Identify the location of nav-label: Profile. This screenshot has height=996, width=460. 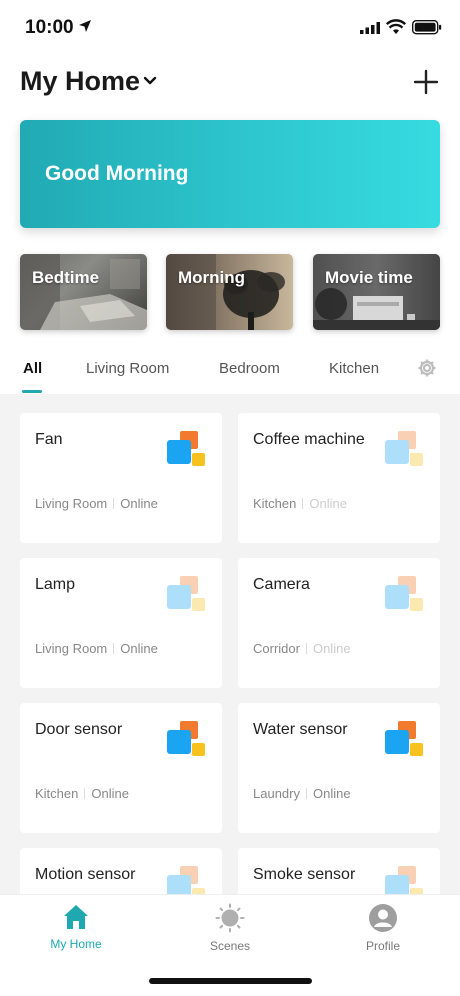
(382, 946).